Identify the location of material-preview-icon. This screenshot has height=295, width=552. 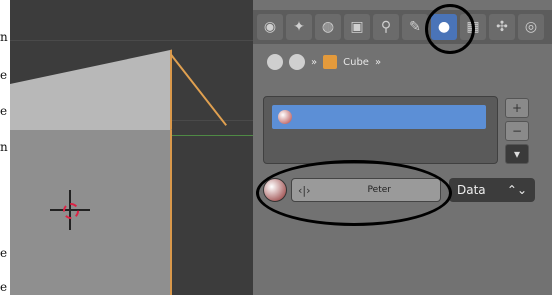
(275, 190).